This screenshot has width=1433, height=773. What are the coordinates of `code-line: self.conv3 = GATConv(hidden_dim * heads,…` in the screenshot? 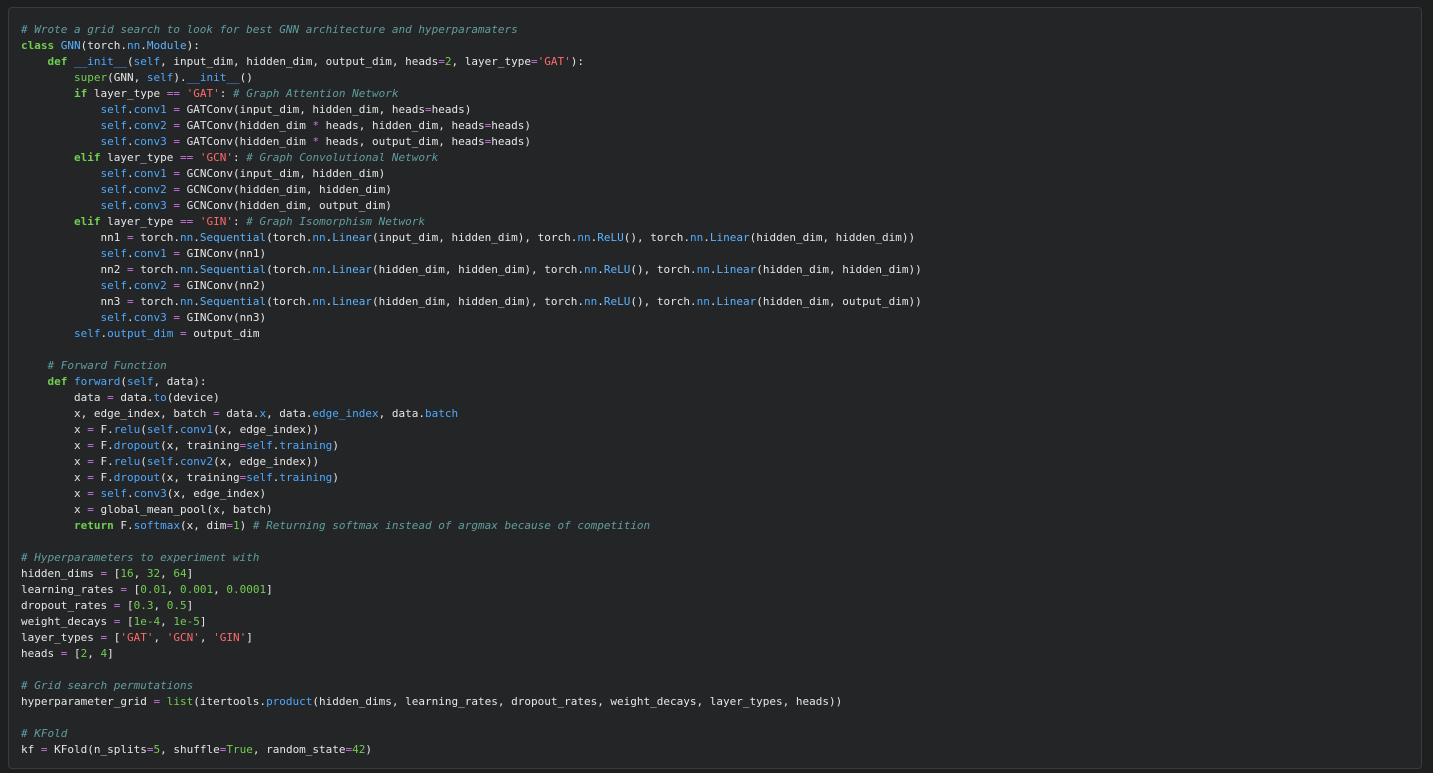 It's located at (471, 142).